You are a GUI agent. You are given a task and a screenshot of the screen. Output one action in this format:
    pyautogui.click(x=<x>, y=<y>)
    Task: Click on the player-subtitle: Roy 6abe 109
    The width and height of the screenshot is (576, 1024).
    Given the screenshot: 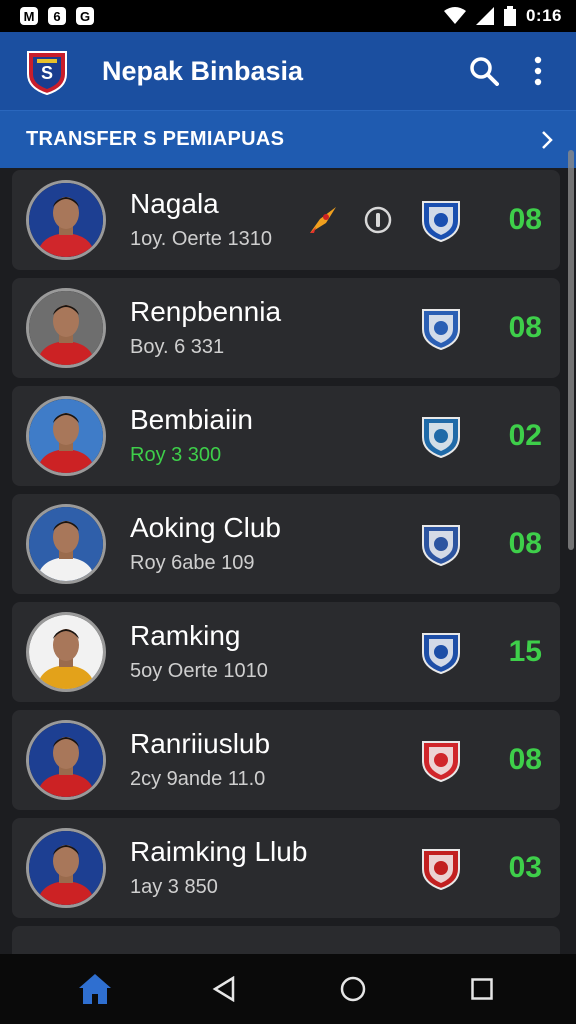 What is the action you would take?
    pyautogui.click(x=192, y=562)
    